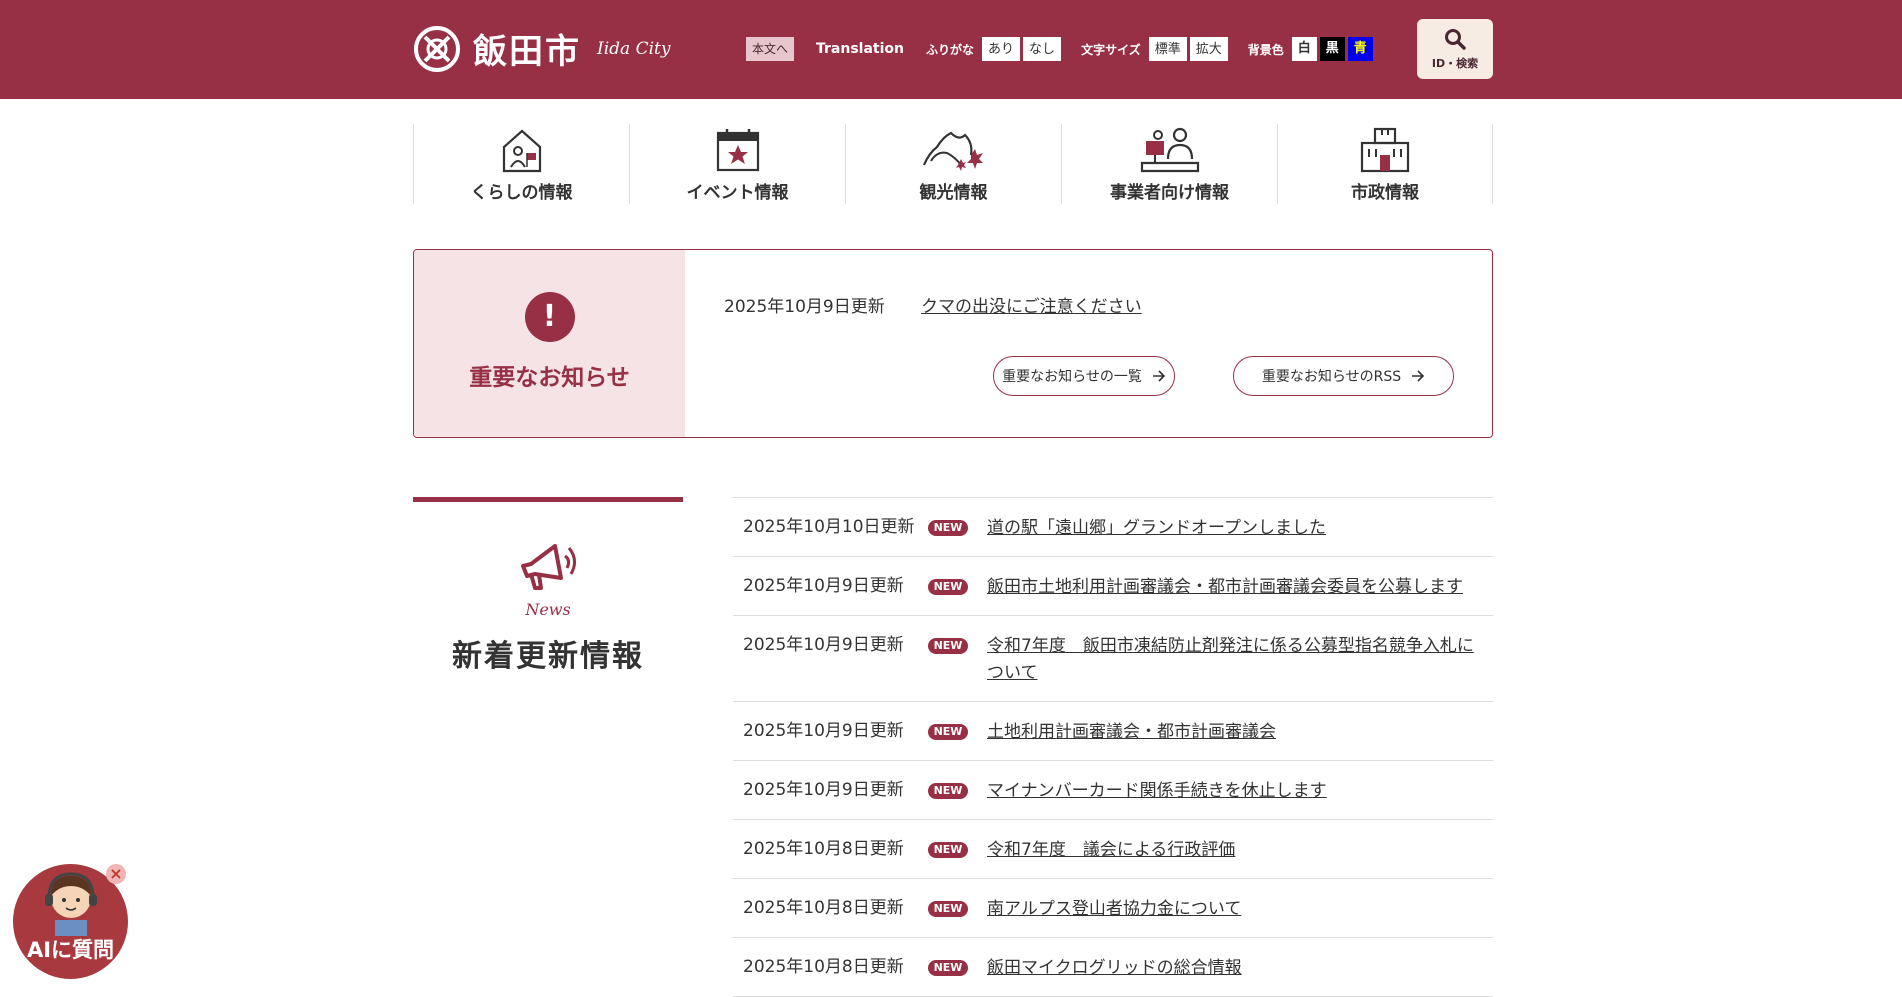 The width and height of the screenshot is (1902, 997). Describe the element at coordinates (549, 317) in the screenshot. I see `exclamation-icon: !` at that location.